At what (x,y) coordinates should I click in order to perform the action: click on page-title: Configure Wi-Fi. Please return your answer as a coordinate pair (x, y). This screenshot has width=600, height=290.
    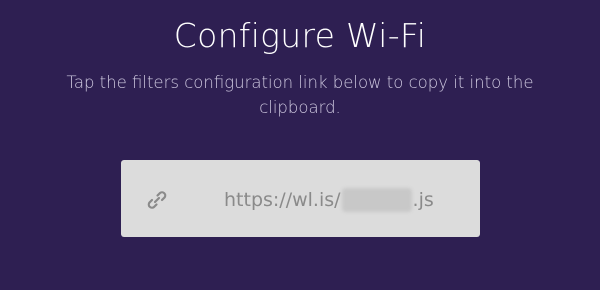
    Looking at the image, I should click on (300, 35).